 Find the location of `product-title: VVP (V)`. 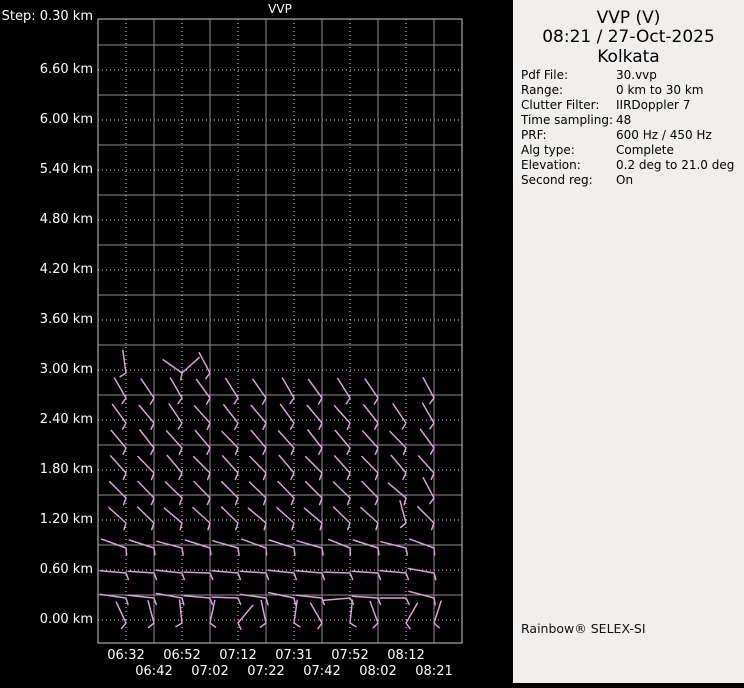

product-title: VVP (V) is located at coordinates (628, 18).